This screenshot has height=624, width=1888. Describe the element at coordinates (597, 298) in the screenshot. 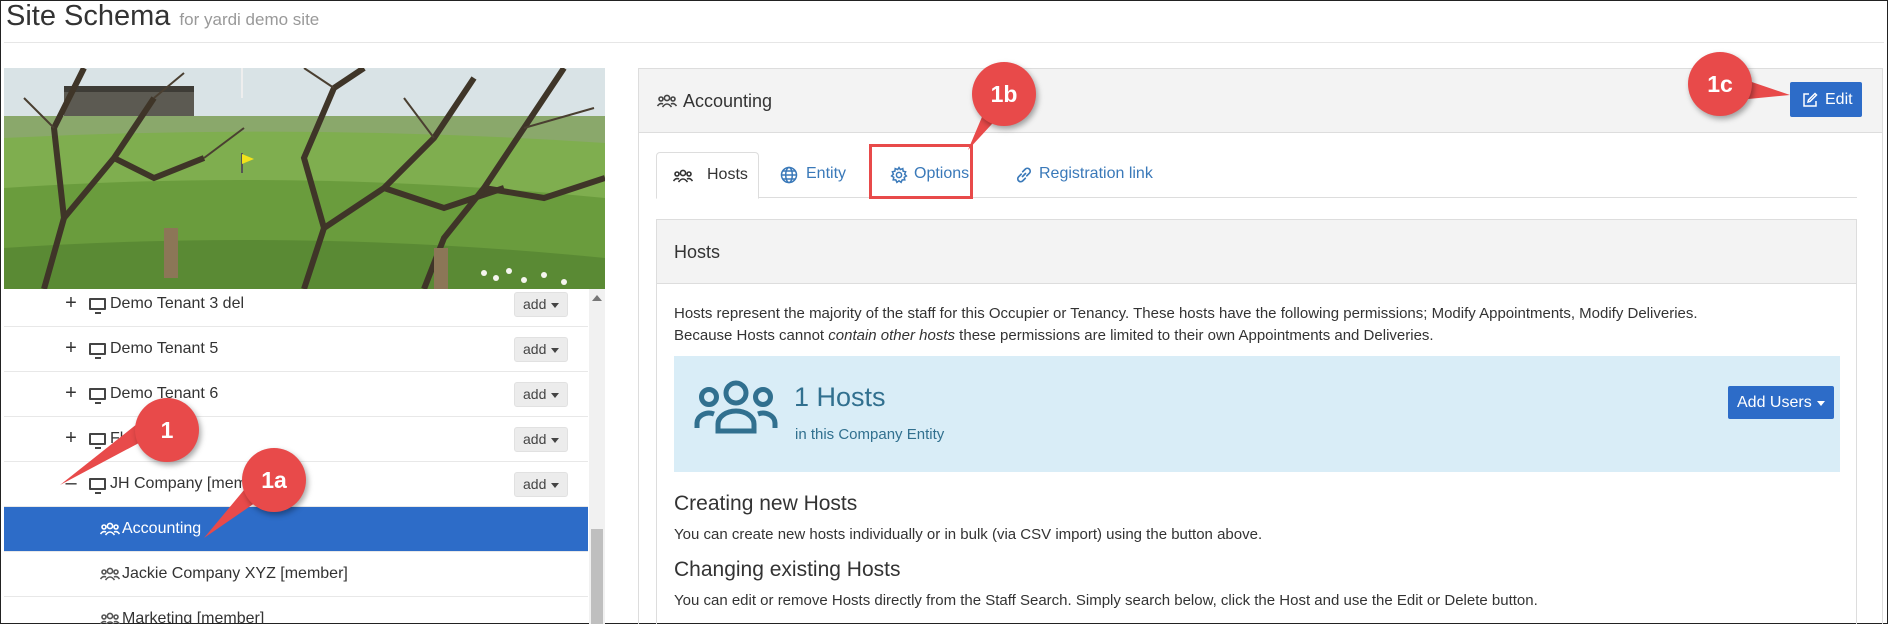

I see `scroll-up-arrow-icon` at that location.